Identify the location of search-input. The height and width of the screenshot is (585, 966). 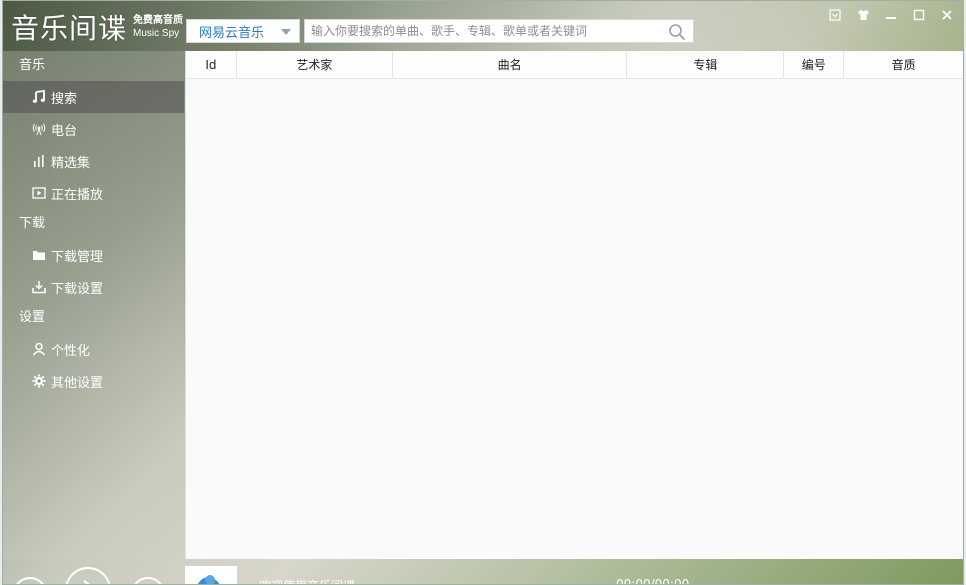
(480, 31).